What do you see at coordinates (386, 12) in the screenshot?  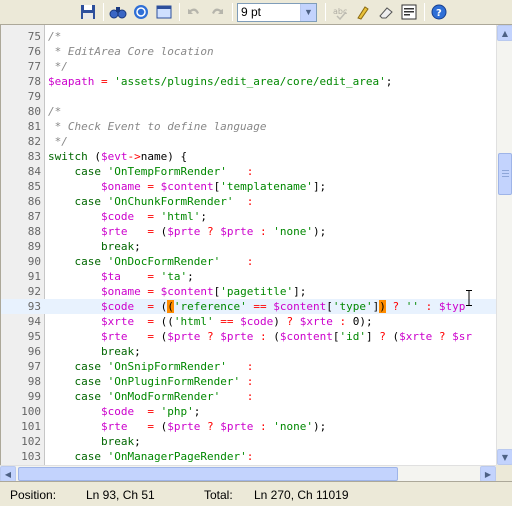 I see `reset-highlight-icon` at bounding box center [386, 12].